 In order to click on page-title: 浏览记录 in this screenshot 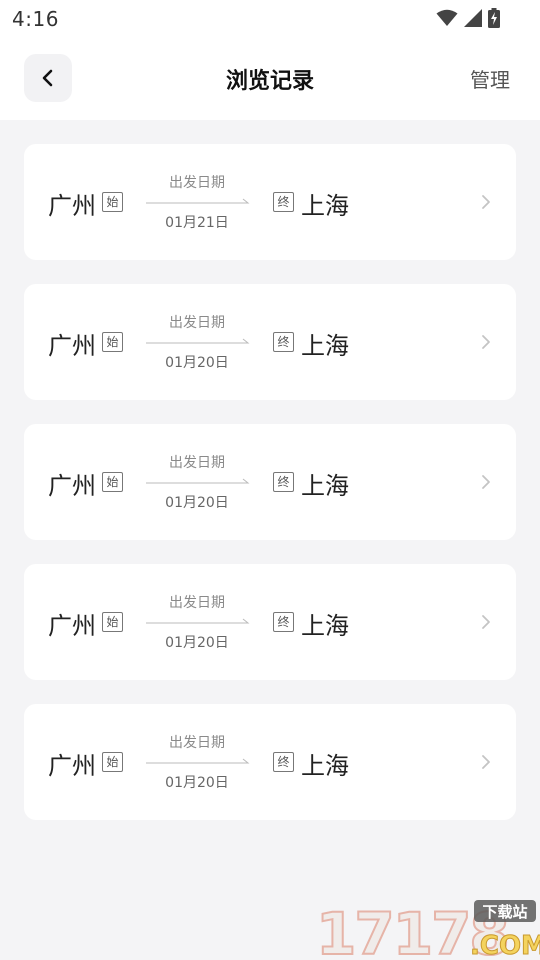, I will do `click(269, 81)`.